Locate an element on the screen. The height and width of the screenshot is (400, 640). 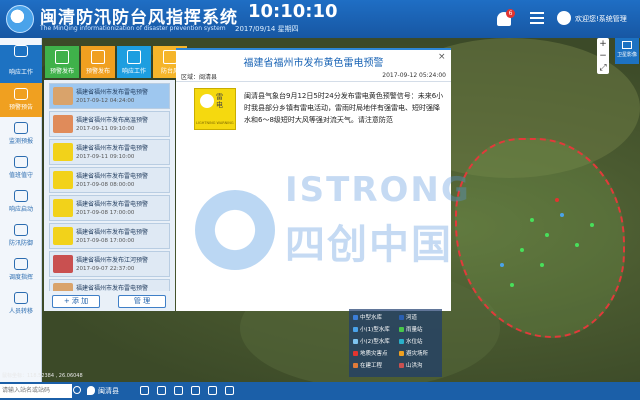
warning-list-item: 福建省福州市发布雷电预警 2017-09-12 04:24:00 is located at coordinates (109, 96).